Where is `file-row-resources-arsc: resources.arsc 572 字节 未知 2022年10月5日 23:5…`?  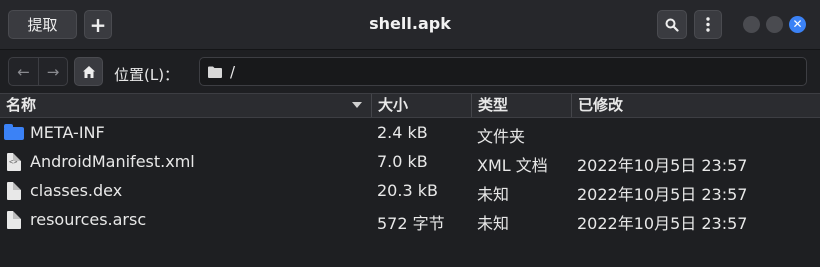 file-row-resources-arsc: resources.arsc 572 字节 未知 2022年10月5日 23:5… is located at coordinates (410, 220).